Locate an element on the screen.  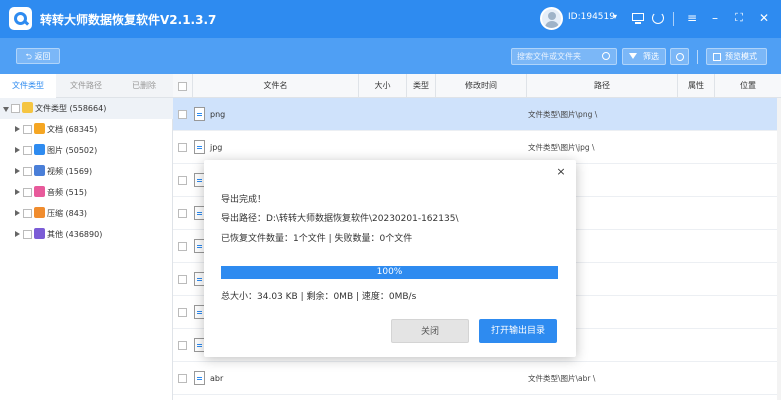
tab-file-path: 文件路径 is located at coordinates (86, 86).